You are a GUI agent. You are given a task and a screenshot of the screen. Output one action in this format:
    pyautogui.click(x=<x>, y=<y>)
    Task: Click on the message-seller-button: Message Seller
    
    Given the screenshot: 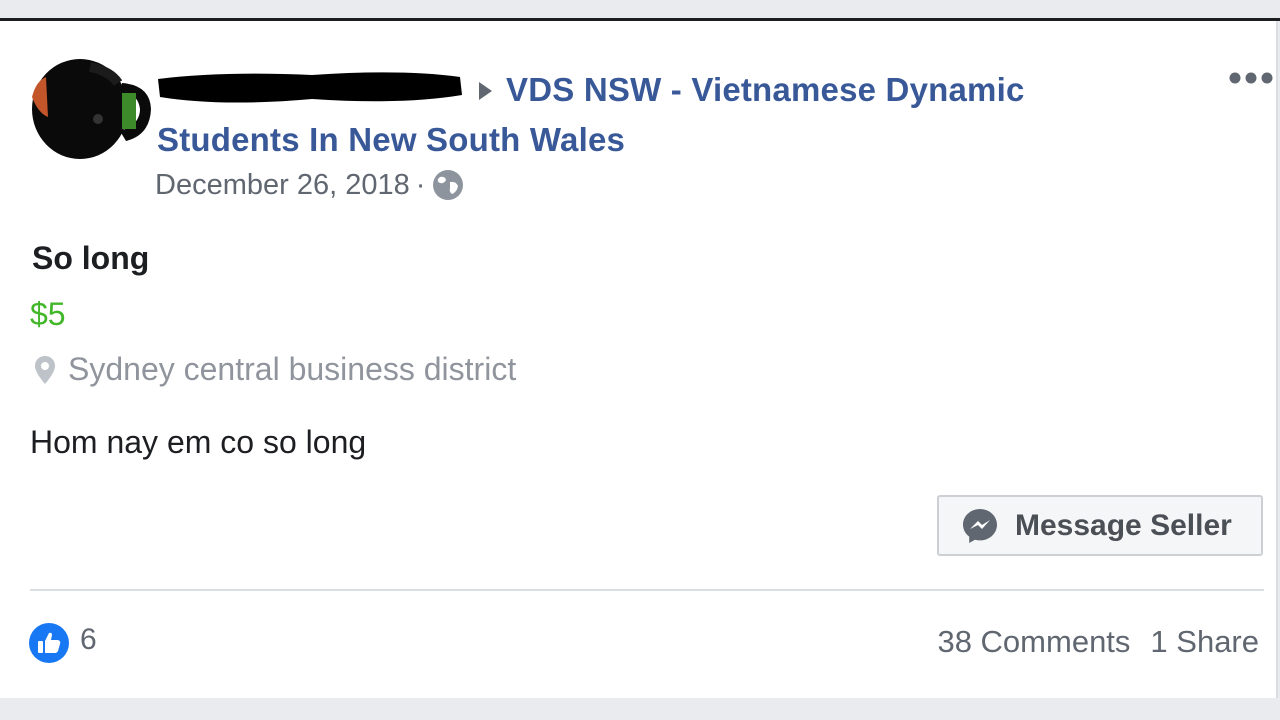 What is the action you would take?
    pyautogui.click(x=1100, y=525)
    